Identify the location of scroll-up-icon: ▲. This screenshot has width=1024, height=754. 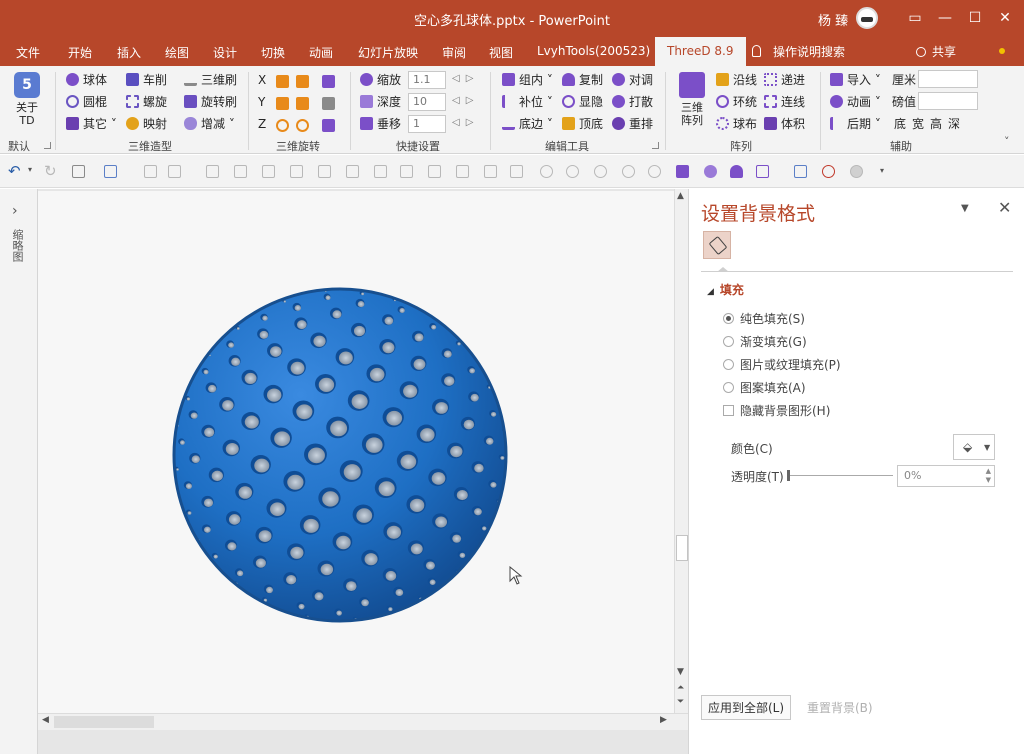
(680, 196).